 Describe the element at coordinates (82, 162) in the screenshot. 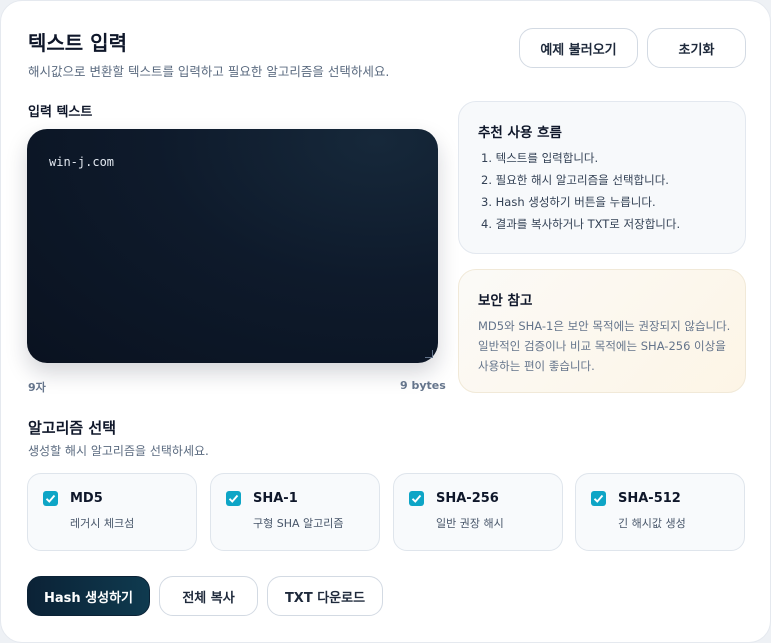

I see `text-input-value: win-j.com` at that location.